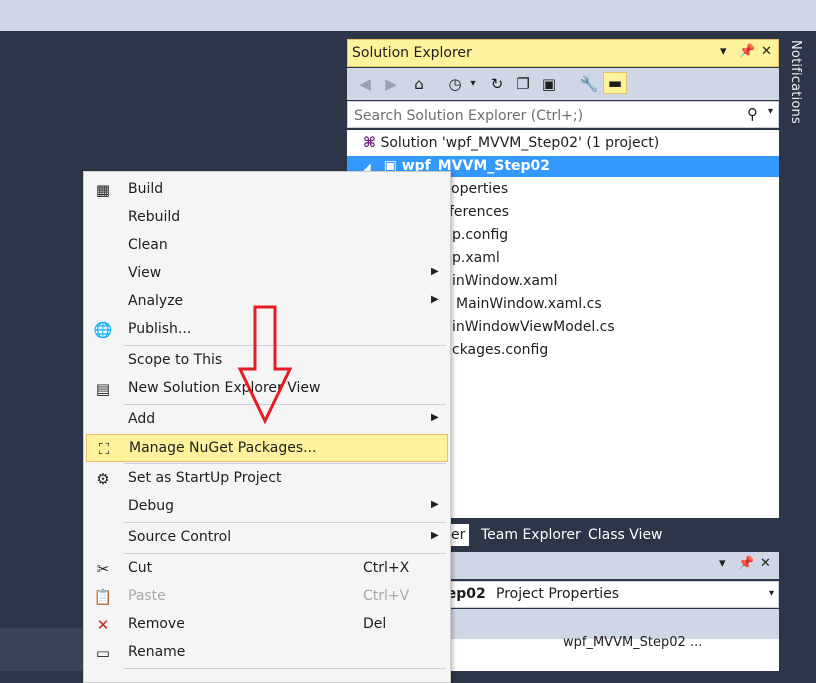  What do you see at coordinates (267, 625) in the screenshot?
I see `menu-item-remove: ✕ Remove Del` at bounding box center [267, 625].